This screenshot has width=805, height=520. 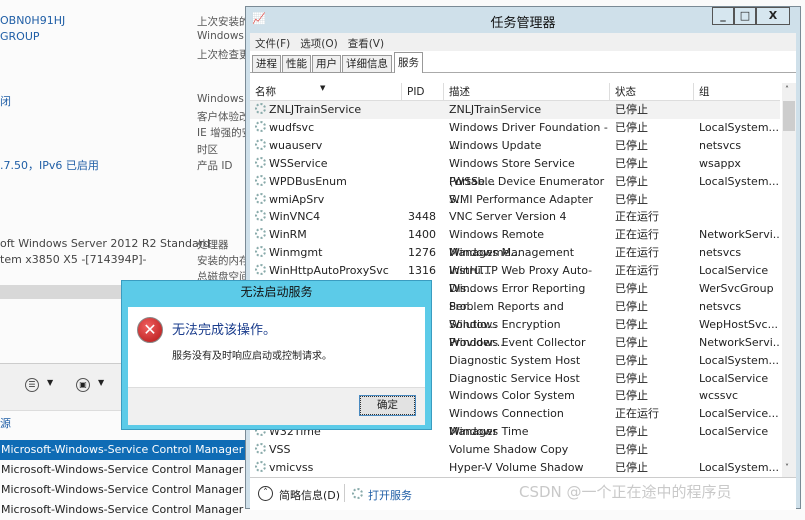 I want to click on cell-name: WinHttpAutoProxySvc, so click(x=326, y=271).